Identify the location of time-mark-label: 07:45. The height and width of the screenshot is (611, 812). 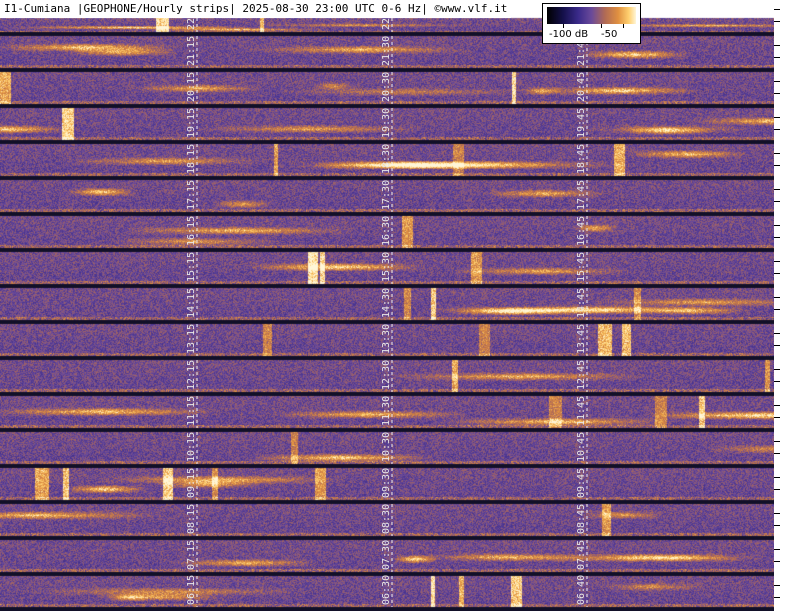
(581, 554).